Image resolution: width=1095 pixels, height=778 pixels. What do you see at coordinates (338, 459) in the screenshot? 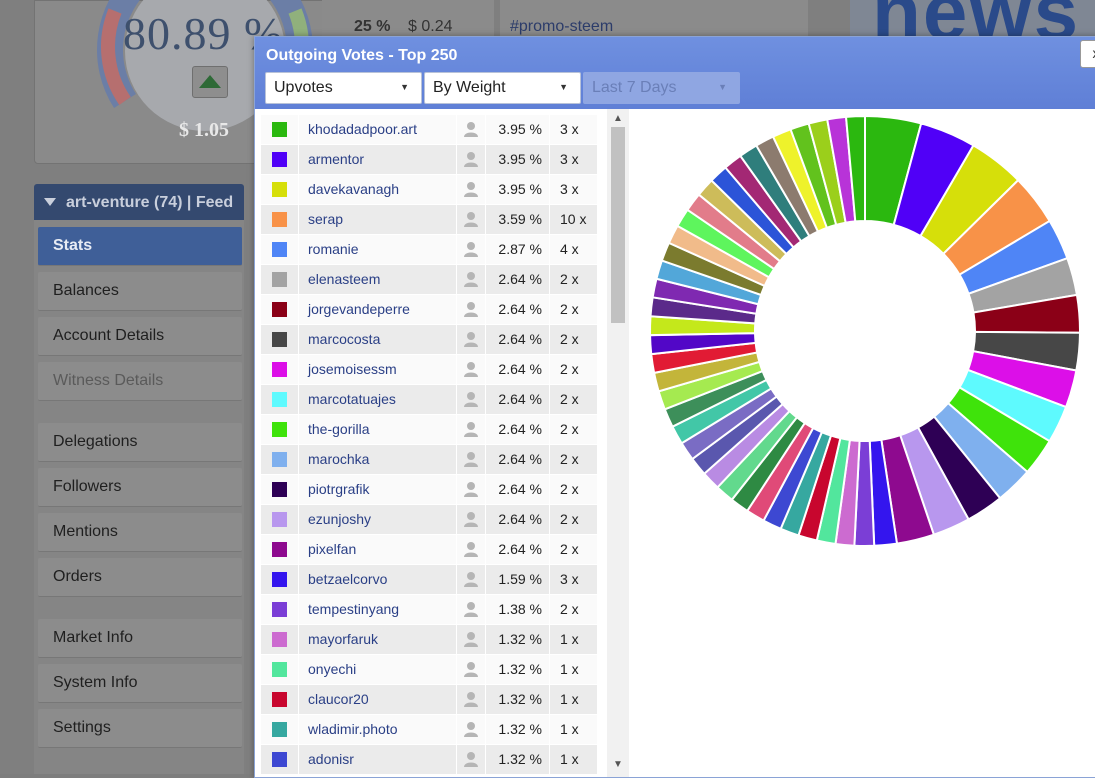
I see `voter-link: marochka` at bounding box center [338, 459].